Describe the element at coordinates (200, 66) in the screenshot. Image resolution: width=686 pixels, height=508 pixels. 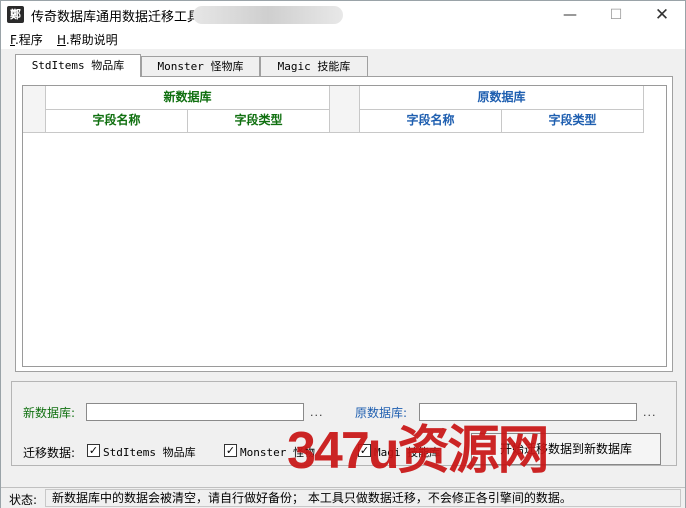
I see `tab-monster: Monster 怪物库` at that location.